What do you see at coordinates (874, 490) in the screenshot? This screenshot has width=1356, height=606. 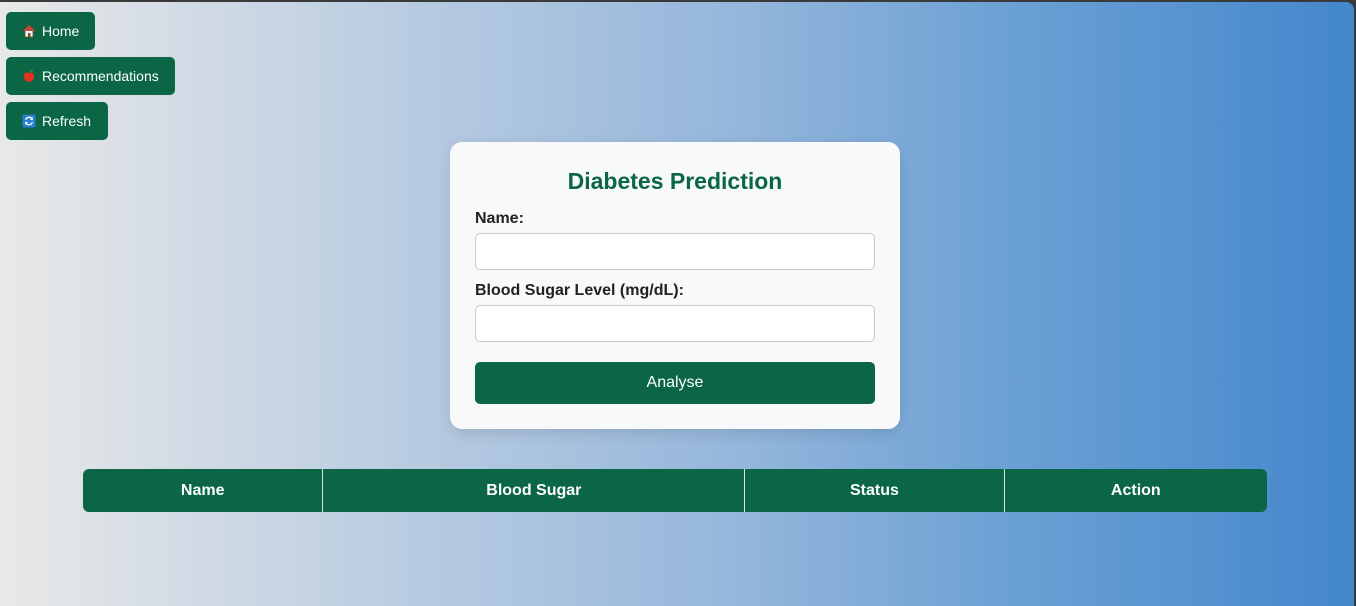 I see `column-header-status: Status` at bounding box center [874, 490].